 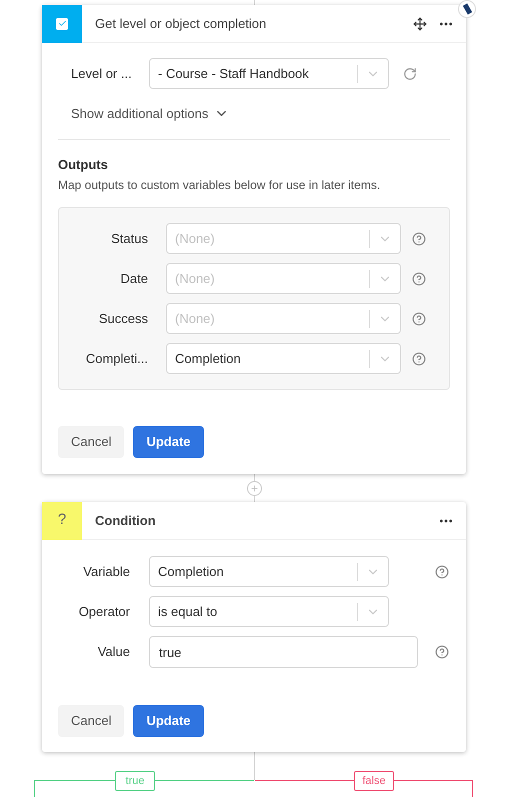 What do you see at coordinates (283, 652) in the screenshot?
I see `value-input: true` at bounding box center [283, 652].